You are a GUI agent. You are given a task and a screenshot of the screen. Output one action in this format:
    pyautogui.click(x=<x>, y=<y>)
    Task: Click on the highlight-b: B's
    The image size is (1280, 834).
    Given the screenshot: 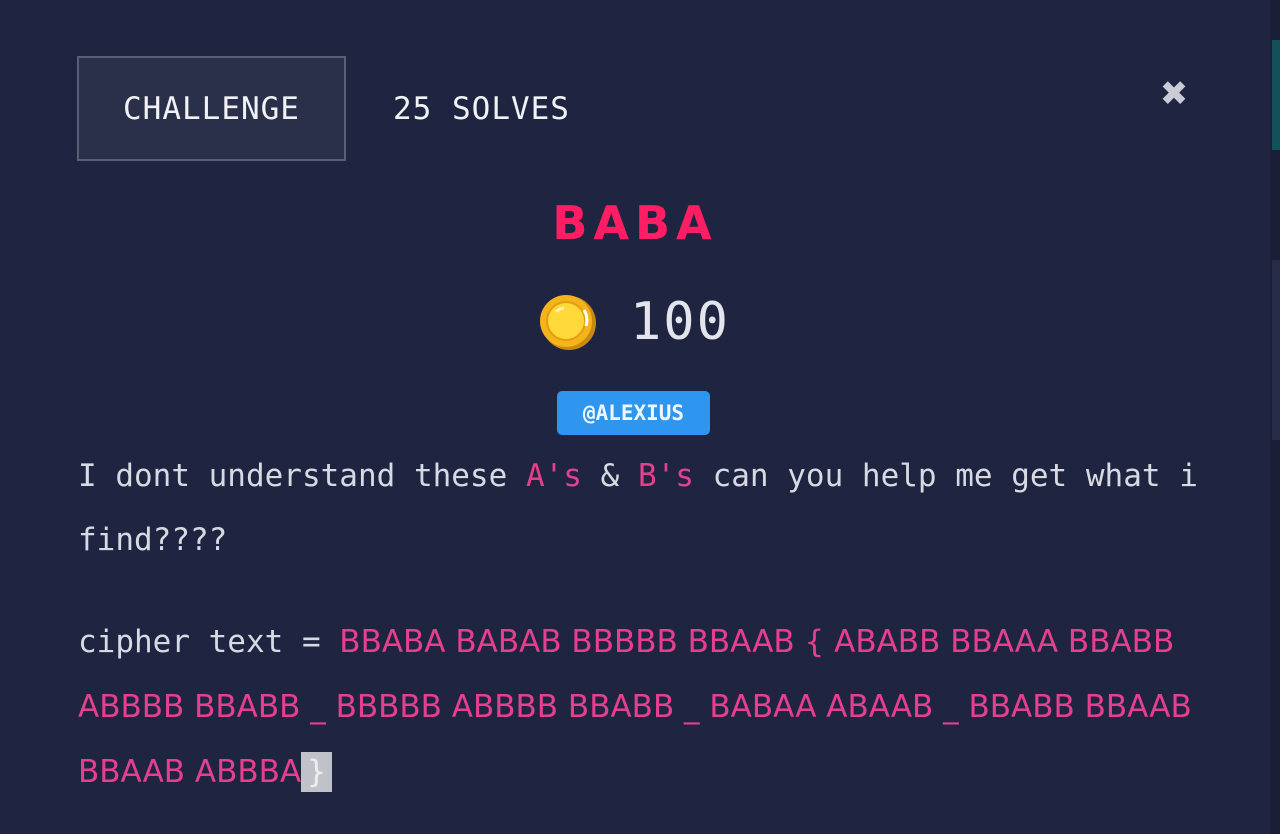 What is the action you would take?
    pyautogui.click(x=665, y=476)
    